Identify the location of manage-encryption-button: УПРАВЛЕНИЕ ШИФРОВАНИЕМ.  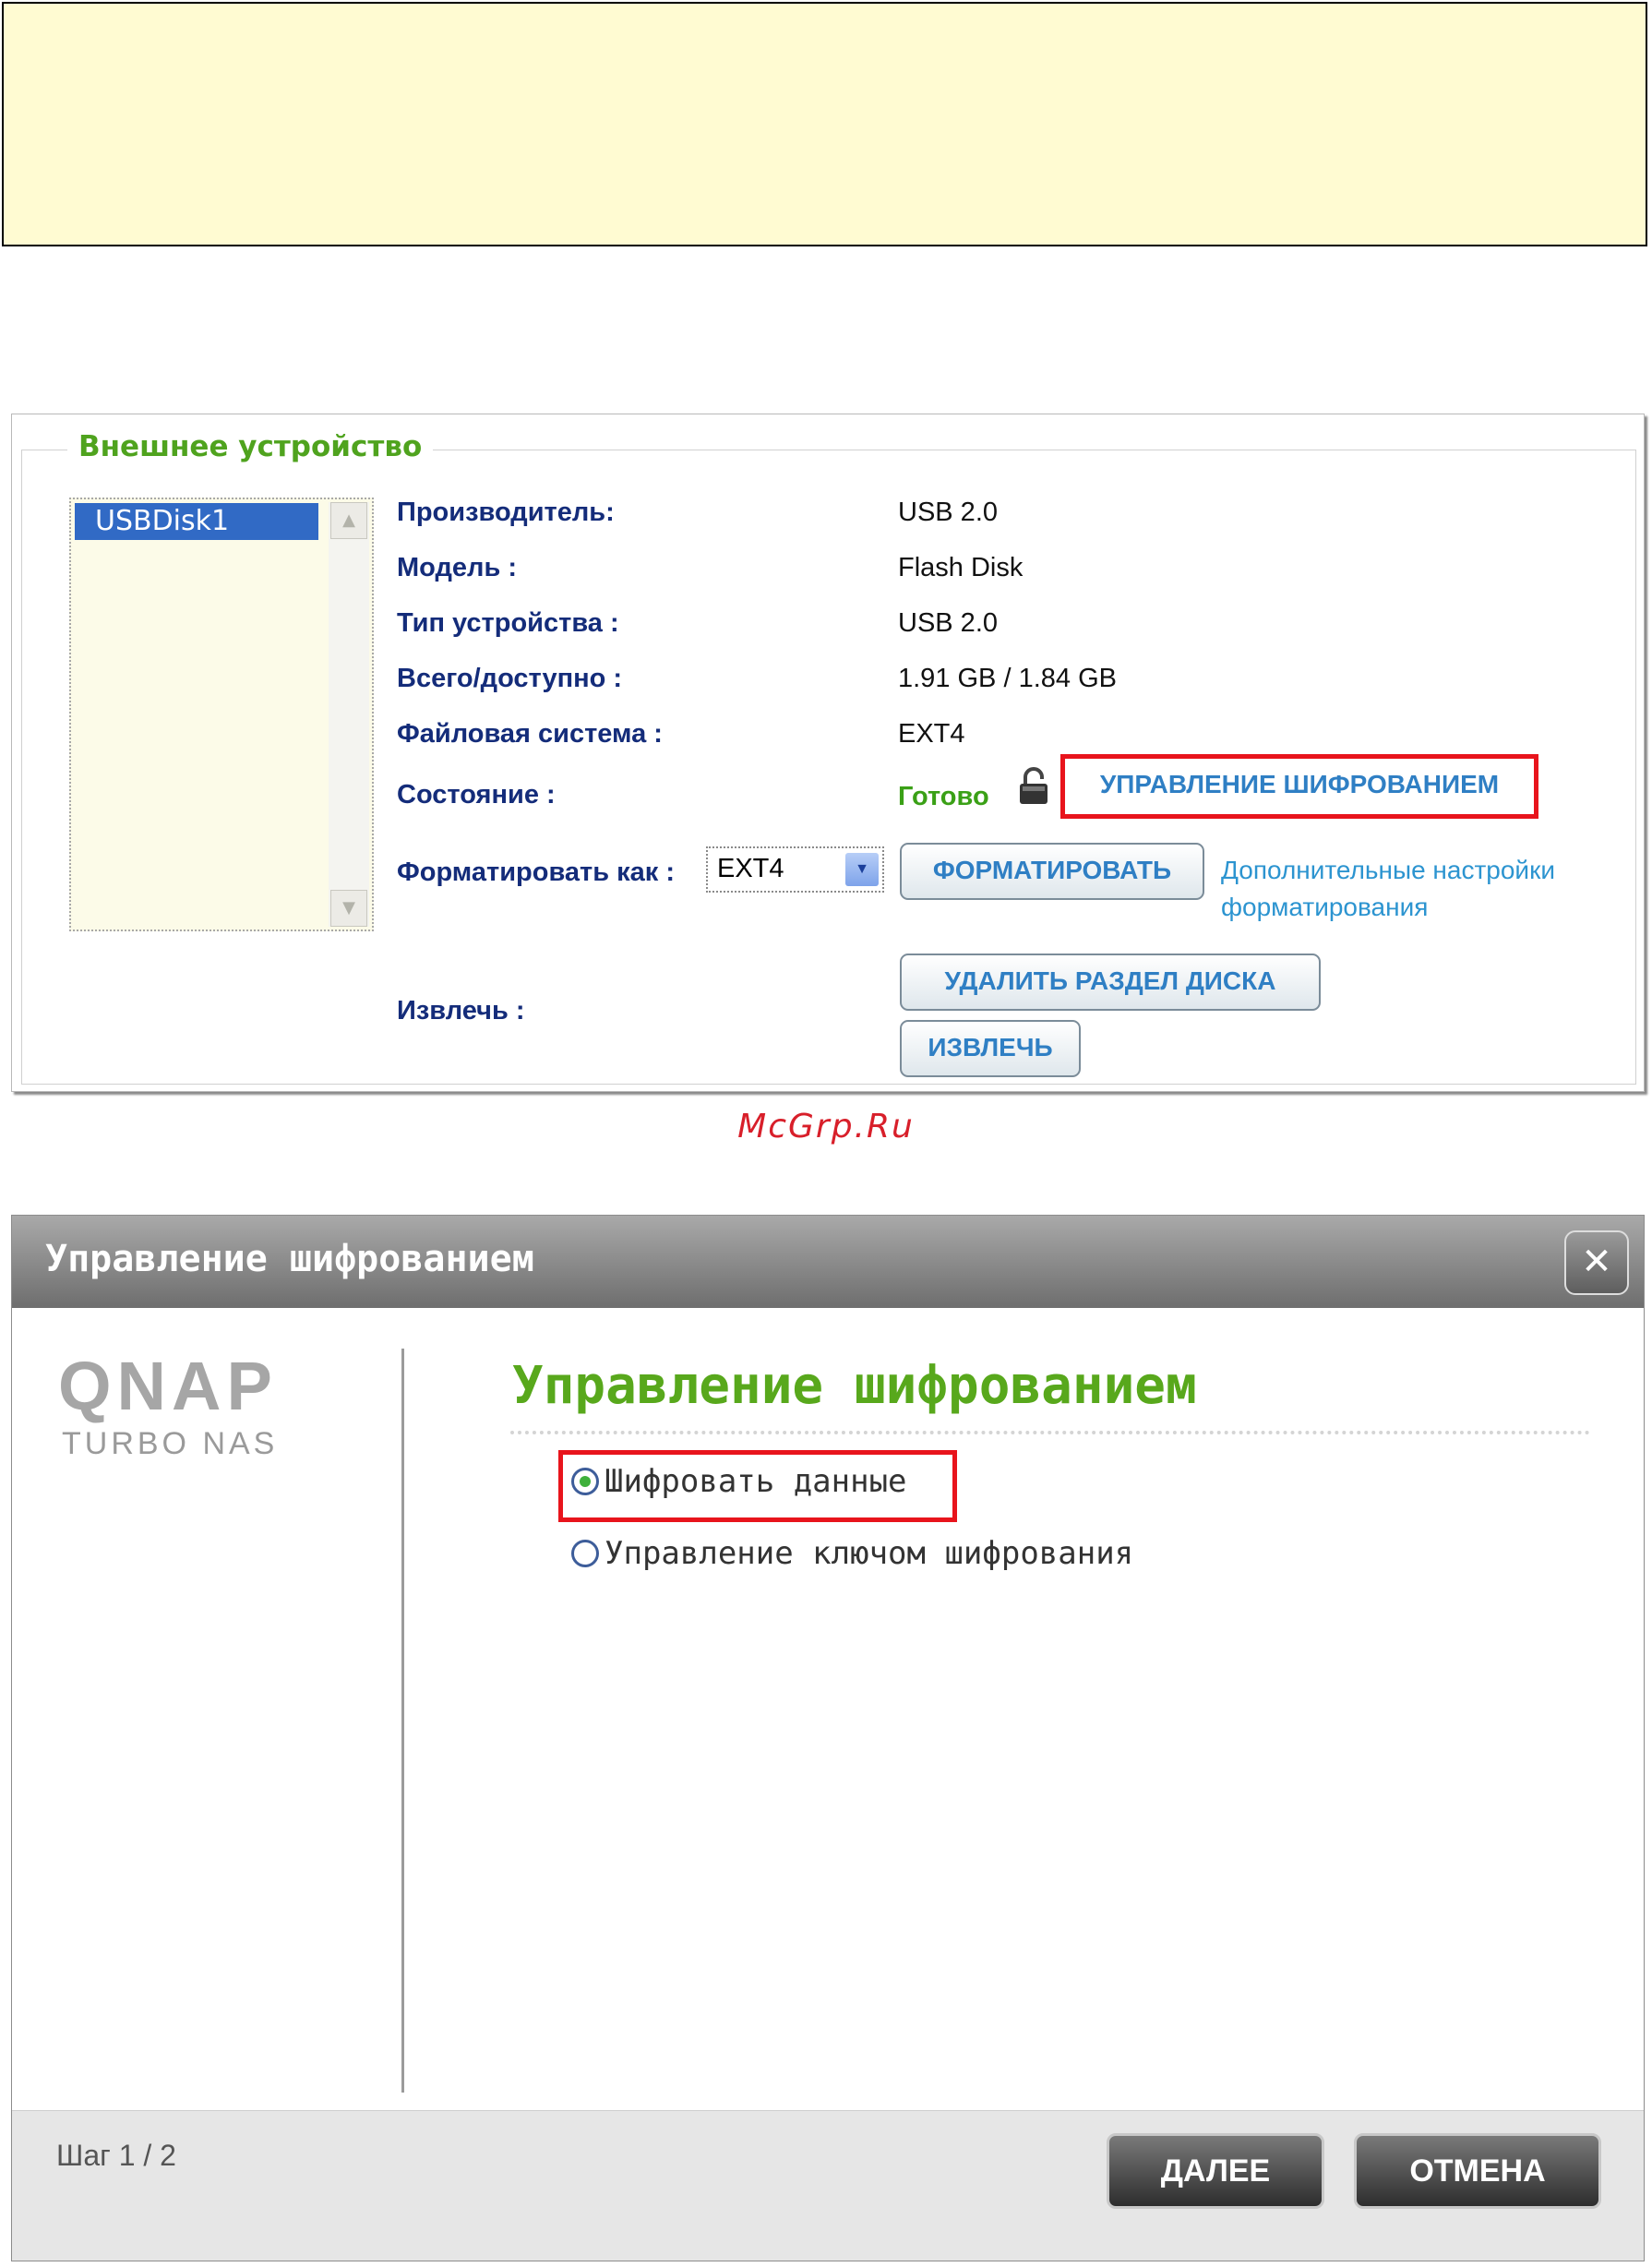
(1300, 786).